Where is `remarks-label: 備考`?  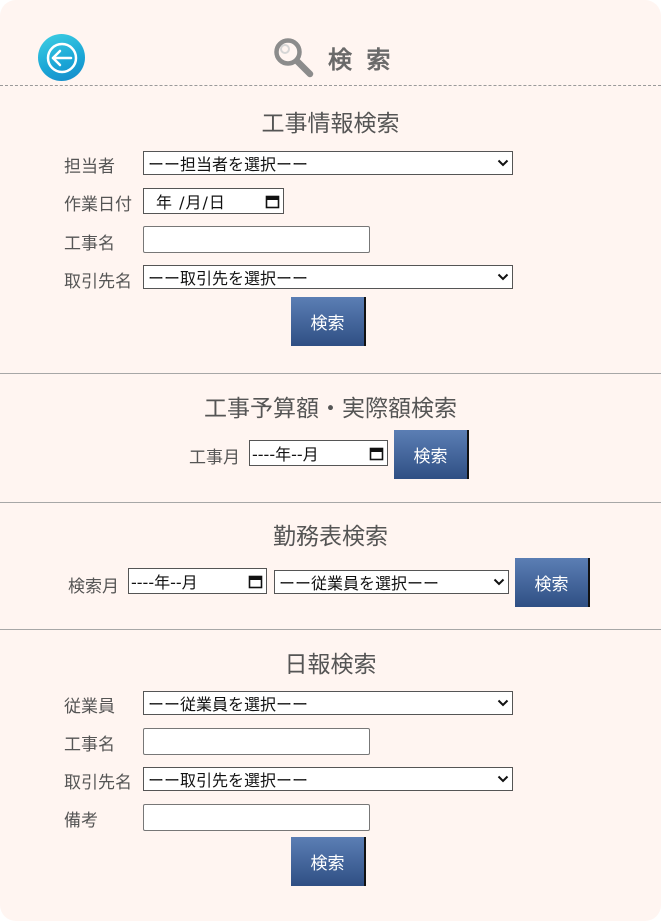
remarks-label: 備考 is located at coordinates (81, 821).